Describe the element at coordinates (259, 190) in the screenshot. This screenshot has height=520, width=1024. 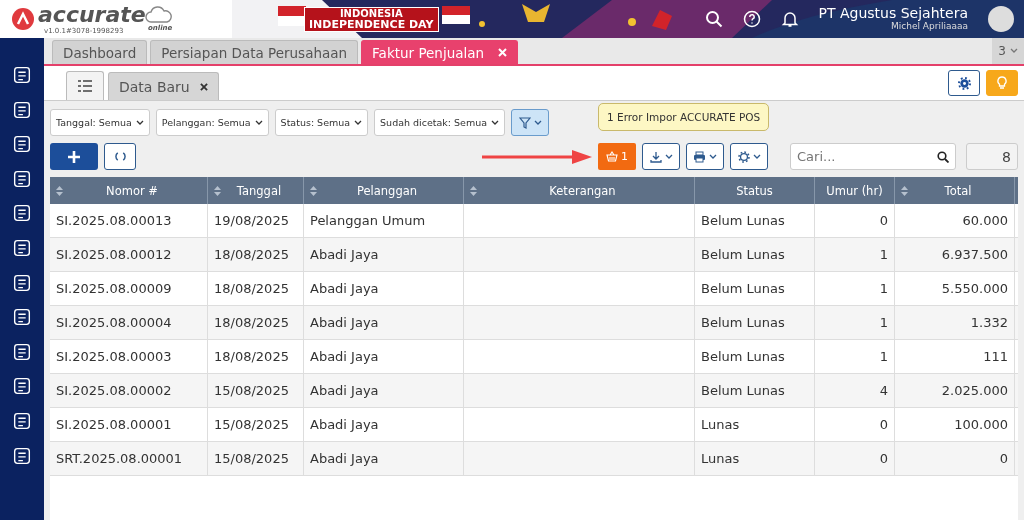
I see `column-header: Tanggal` at that location.